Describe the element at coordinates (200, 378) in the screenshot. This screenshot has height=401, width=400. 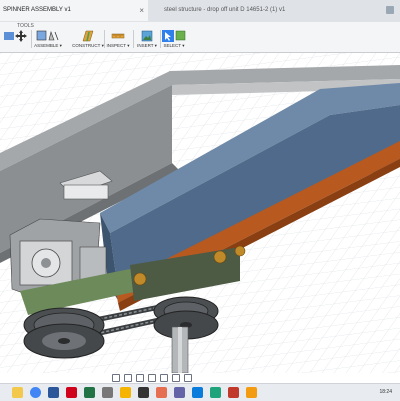
I see `navigation-bar` at that location.